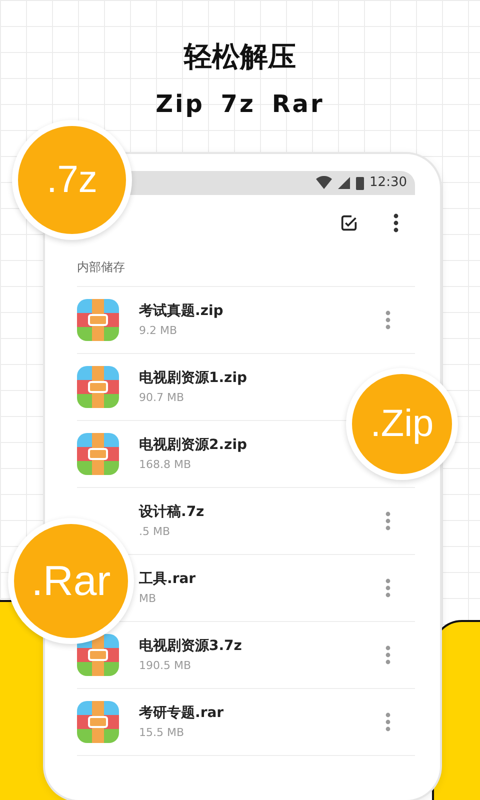 Image resolution: width=480 pixels, height=800 pixels. What do you see at coordinates (162, 397) in the screenshot?
I see `file-size: 90.7 MB` at bounding box center [162, 397].